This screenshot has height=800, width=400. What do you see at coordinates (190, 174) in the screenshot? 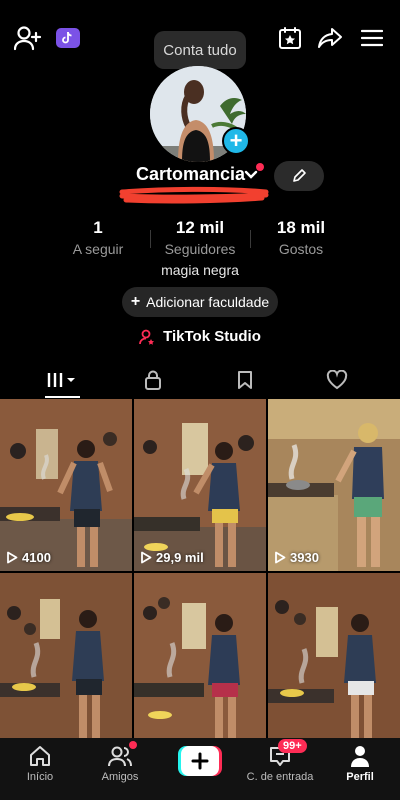
I see `username: Cartomancia` at bounding box center [190, 174].